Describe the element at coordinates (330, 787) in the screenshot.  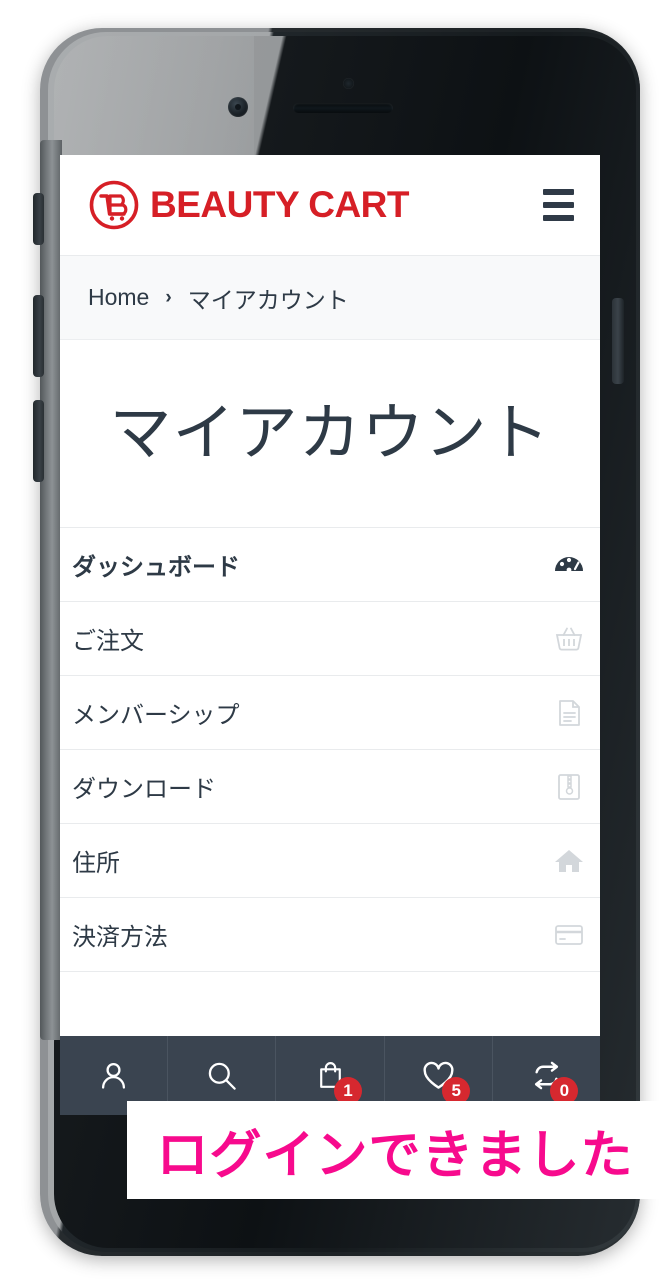
I see `account-menu-item-downloads: ダウンロード` at that location.